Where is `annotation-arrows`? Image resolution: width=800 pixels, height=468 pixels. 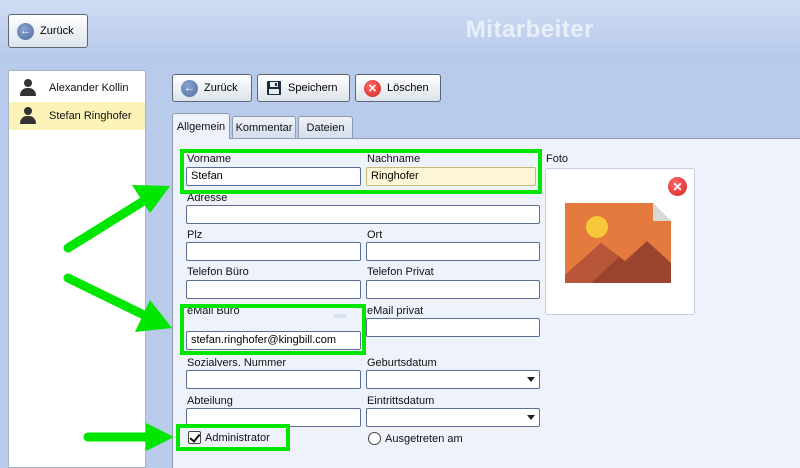
annotation-arrows is located at coordinates (118, 318).